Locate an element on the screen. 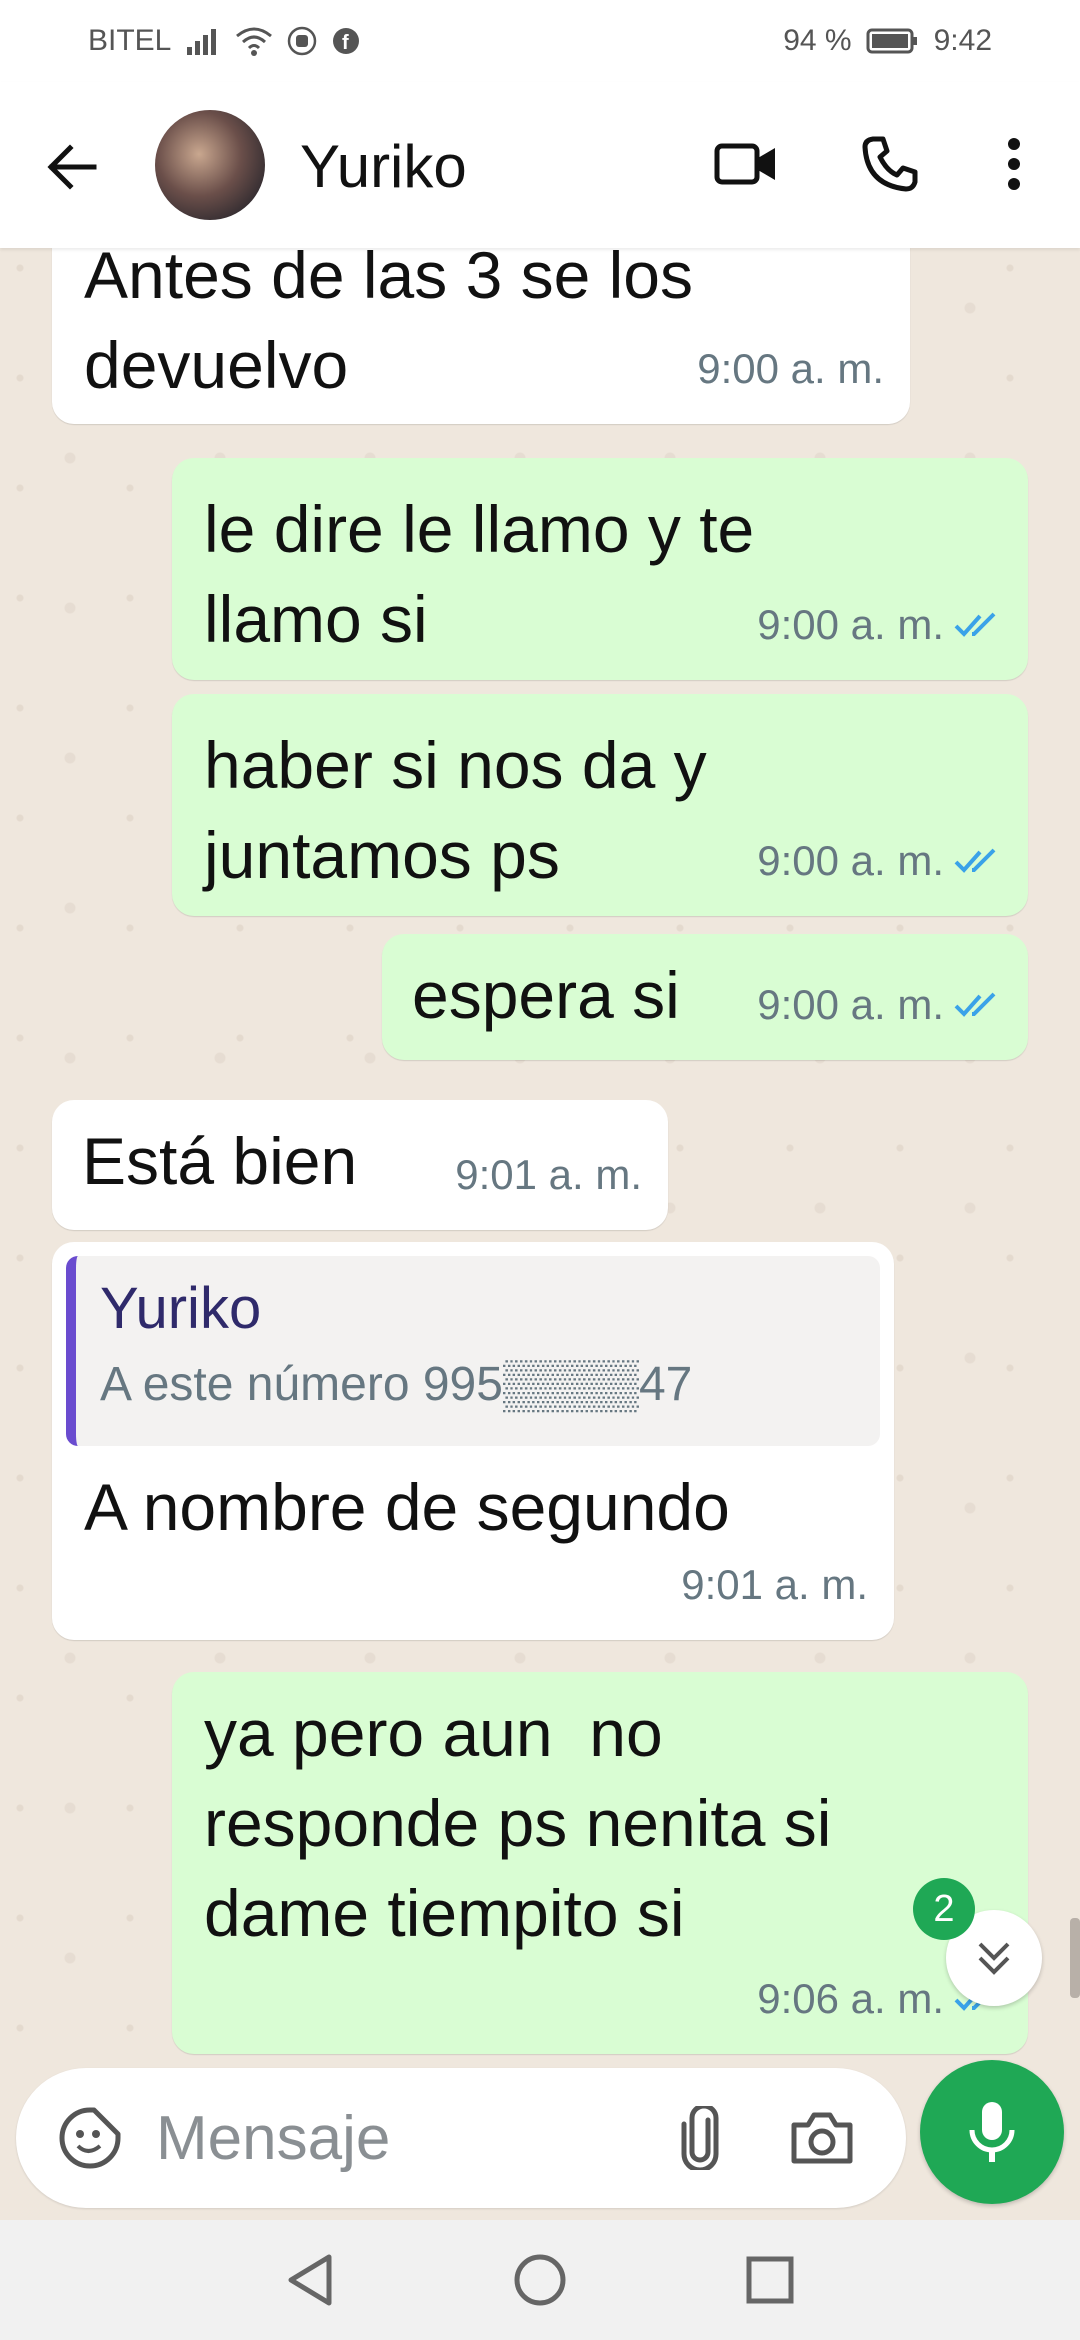 The width and height of the screenshot is (1080, 2340). video-call-button is located at coordinates (746, 164).